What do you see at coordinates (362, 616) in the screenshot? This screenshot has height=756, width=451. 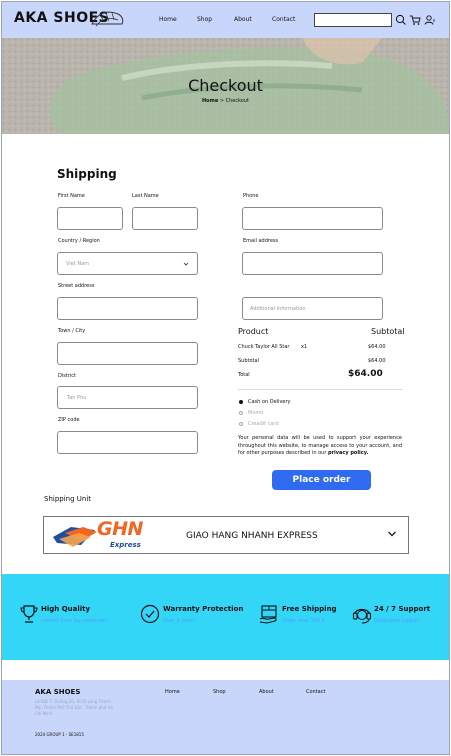 I see `support-headset-icon` at bounding box center [362, 616].